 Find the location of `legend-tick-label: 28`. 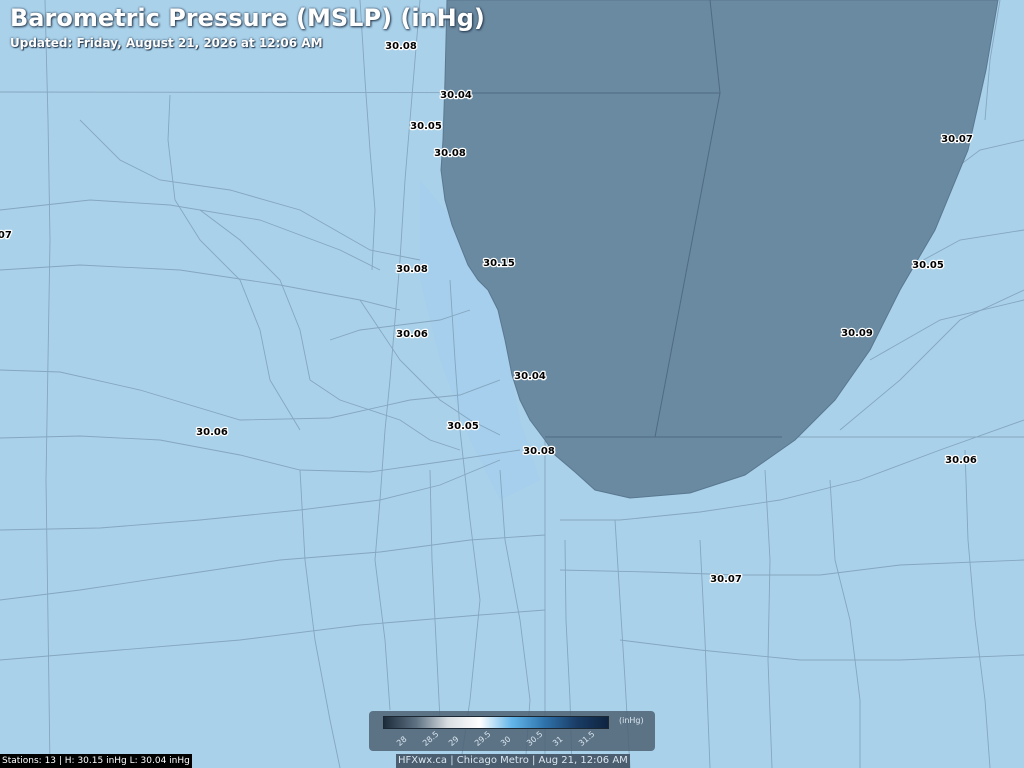

legend-tick-label: 28 is located at coordinates (402, 741).